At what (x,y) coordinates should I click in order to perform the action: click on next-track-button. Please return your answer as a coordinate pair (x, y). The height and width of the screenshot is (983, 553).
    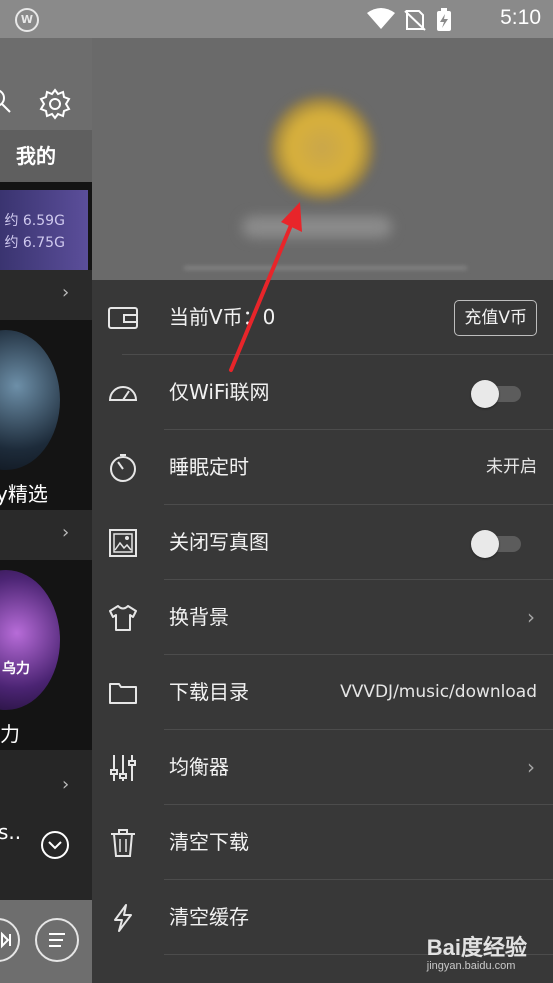
    Looking at the image, I should click on (10, 940).